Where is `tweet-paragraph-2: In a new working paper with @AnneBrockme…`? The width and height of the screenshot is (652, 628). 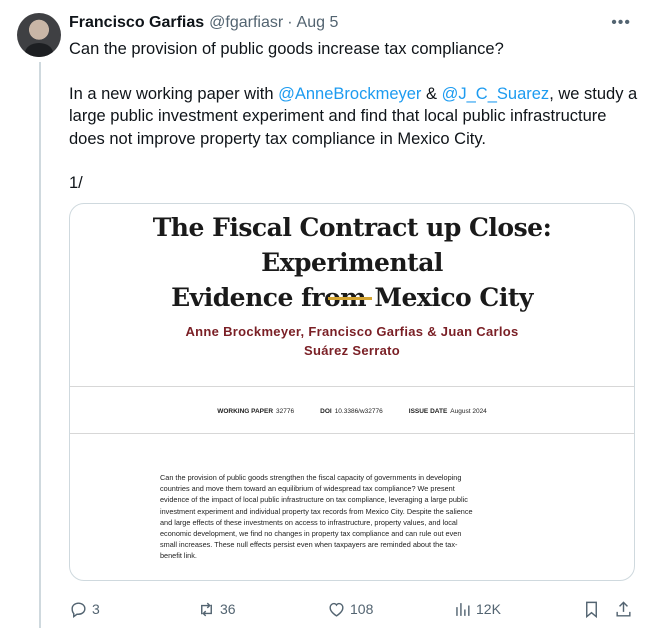 tweet-paragraph-2: In a new working paper with @AnneBrockme… is located at coordinates (354, 117).